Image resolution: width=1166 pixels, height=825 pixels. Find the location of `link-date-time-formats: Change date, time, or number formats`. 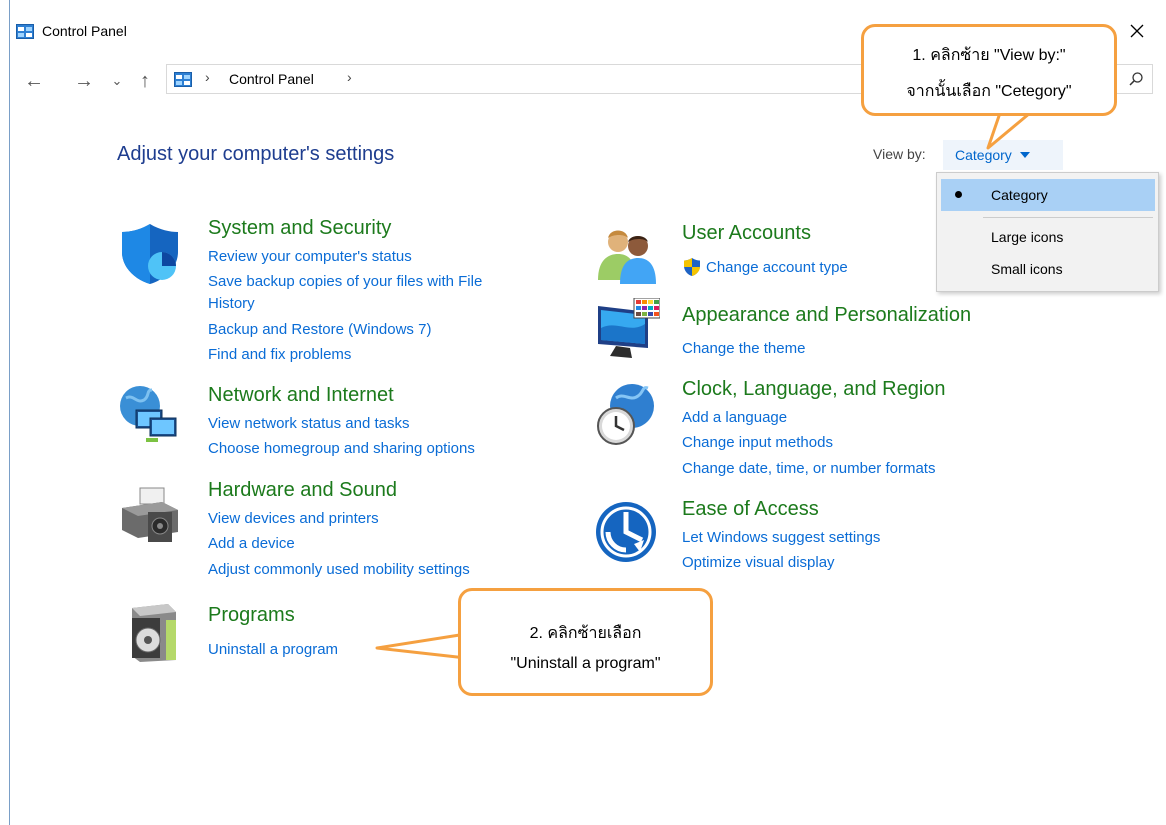

link-date-time-formats: Change date, time, or number formats is located at coordinates (808, 468).